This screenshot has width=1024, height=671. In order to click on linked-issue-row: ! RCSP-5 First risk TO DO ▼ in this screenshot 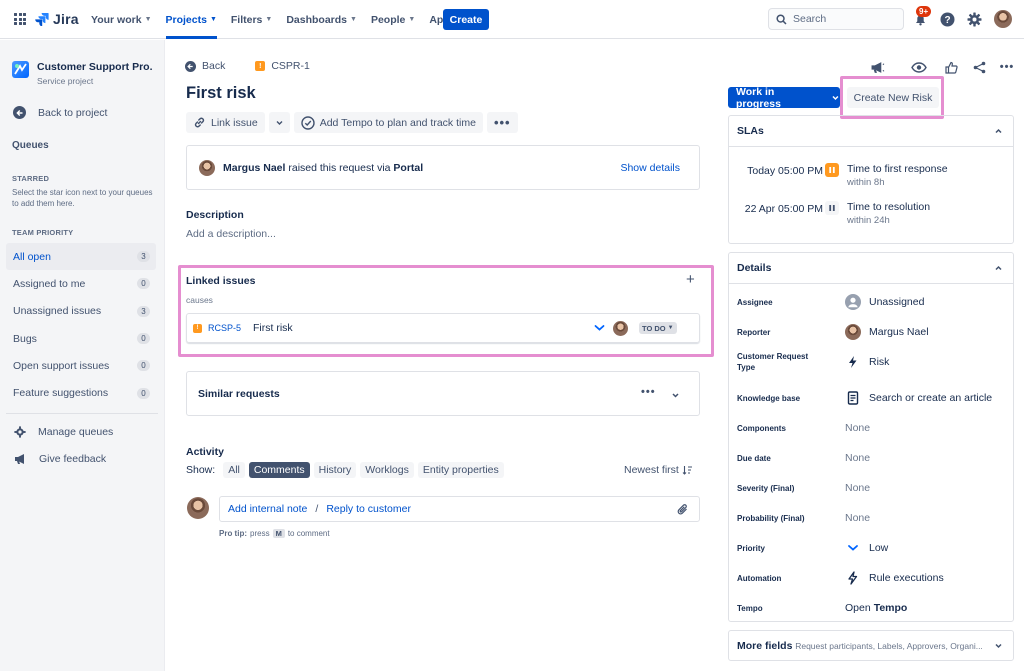, I will do `click(443, 328)`.